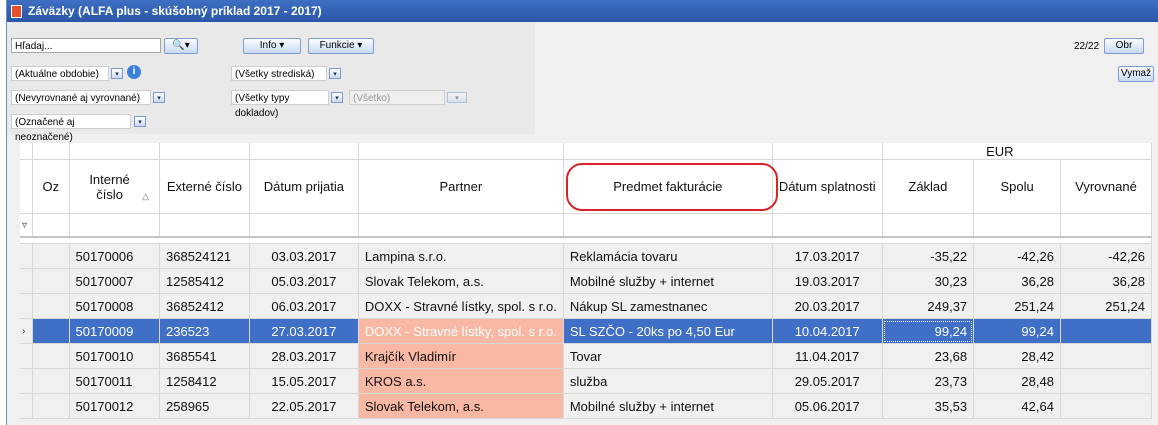 This screenshot has width=1158, height=425. Describe the element at coordinates (461, 356) in the screenshot. I see `partner-cell: Krajčík Vladimír` at that location.